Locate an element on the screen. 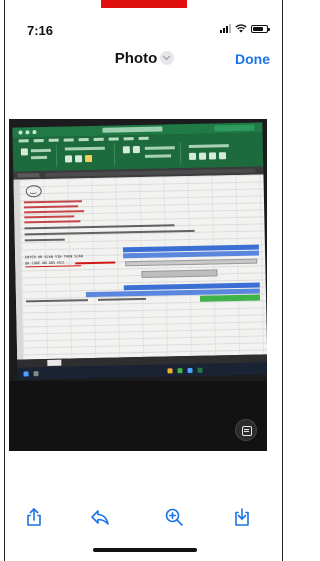 The width and height of the screenshot is (320, 561). revert-icon is located at coordinates (100, 517).